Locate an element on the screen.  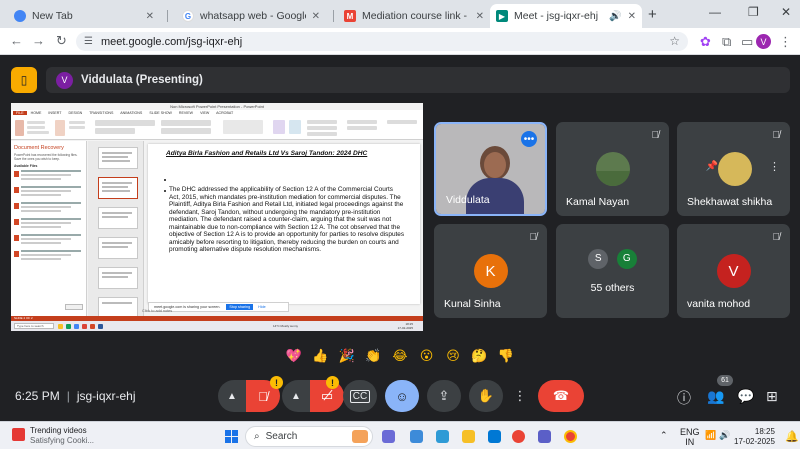
reaction-thumbs-down-button: 👎 is located at coordinates (506, 356).